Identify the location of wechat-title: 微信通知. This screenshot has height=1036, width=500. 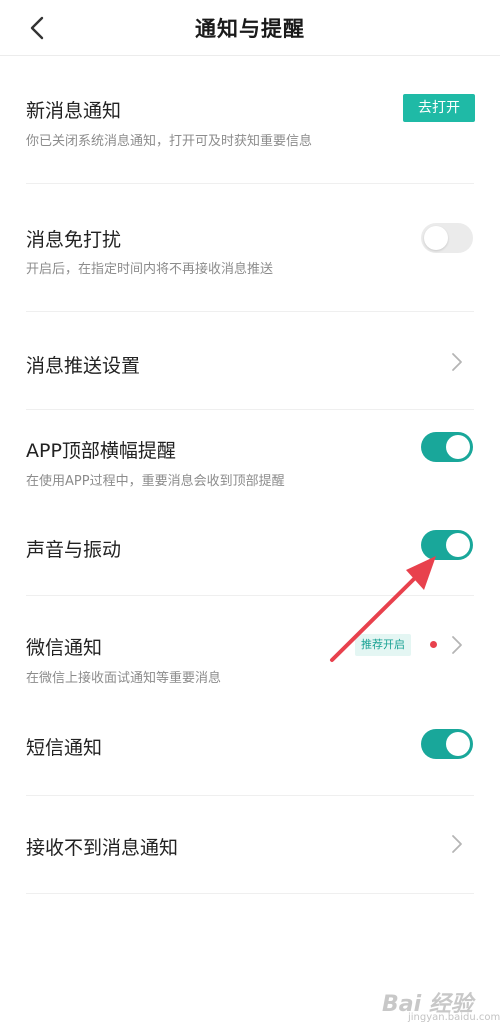
(64, 648).